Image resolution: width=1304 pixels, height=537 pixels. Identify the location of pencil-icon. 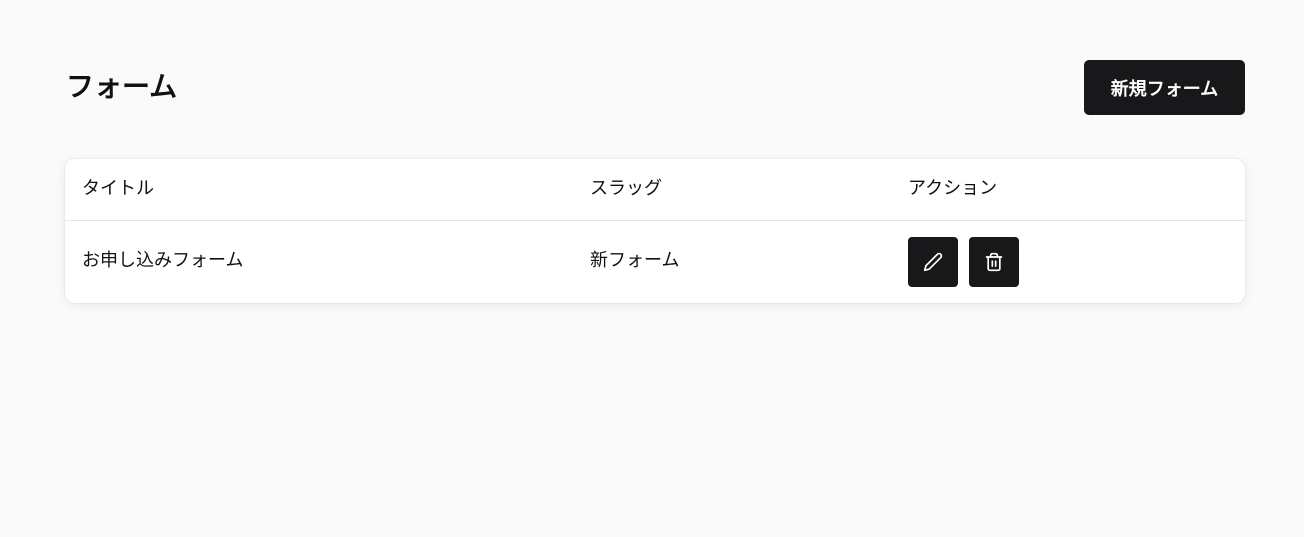
(933, 262).